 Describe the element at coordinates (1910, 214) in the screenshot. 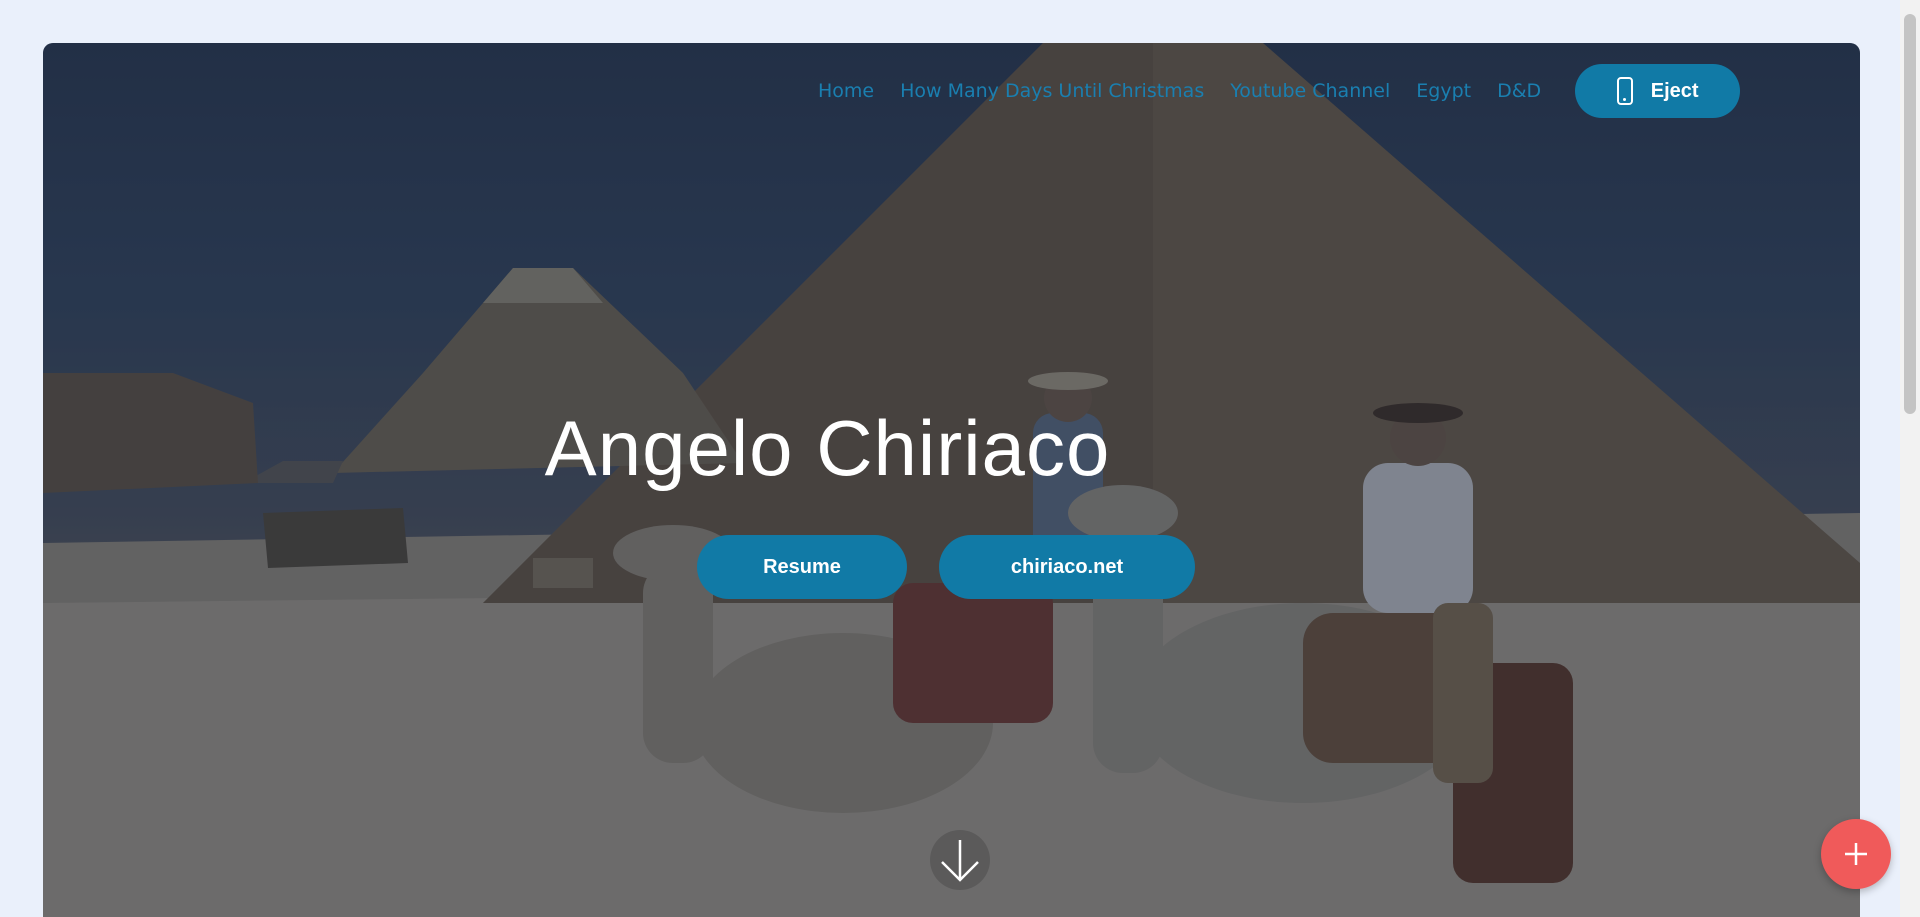

I see `scrollbar-thumb` at that location.